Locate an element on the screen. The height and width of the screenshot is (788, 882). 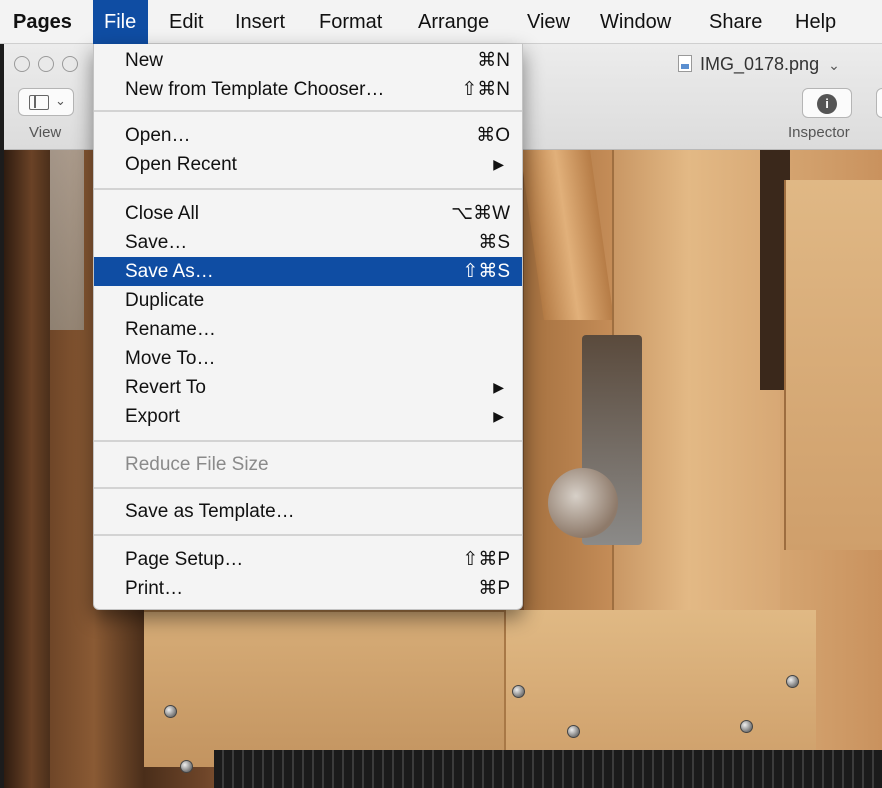
menu-view: View is located at coordinates (548, 22).